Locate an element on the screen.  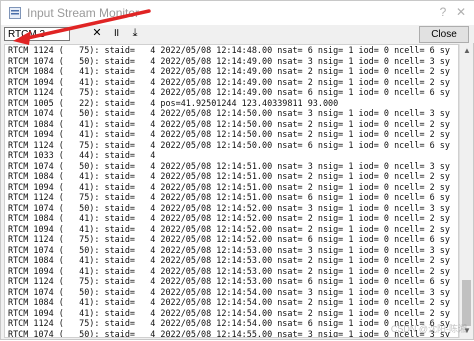
title-bar: Input Stream Monitor ? ✕ is located at coordinates (237, 13).